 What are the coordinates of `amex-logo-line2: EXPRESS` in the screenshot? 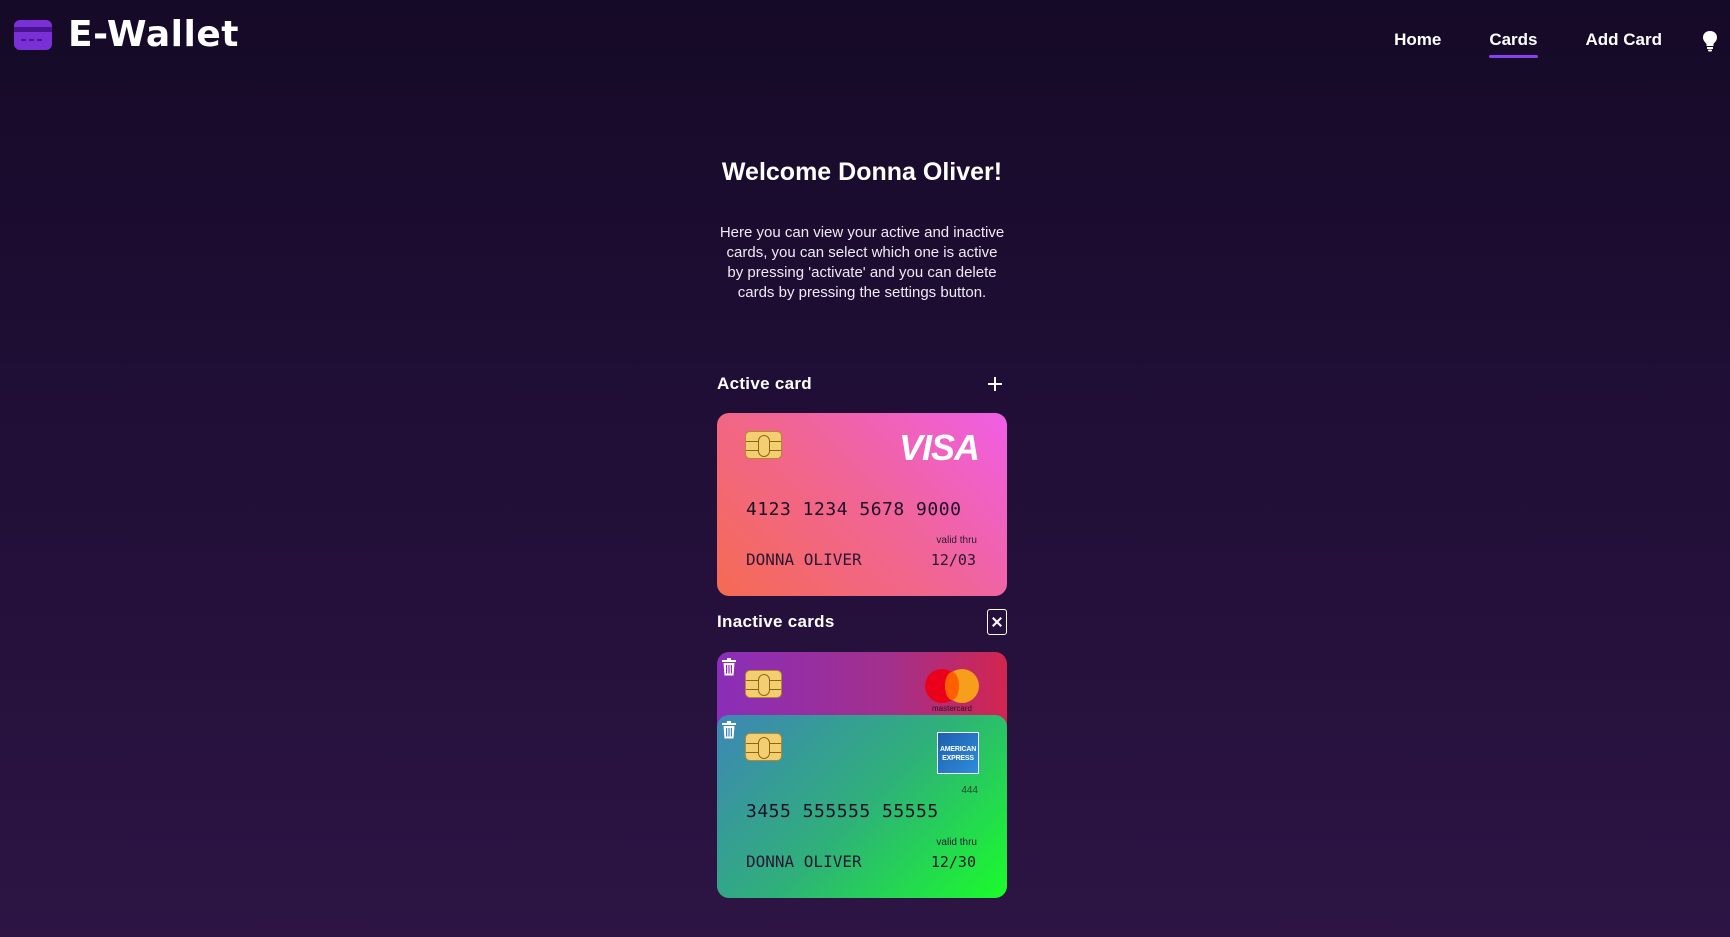 It's located at (958, 758).